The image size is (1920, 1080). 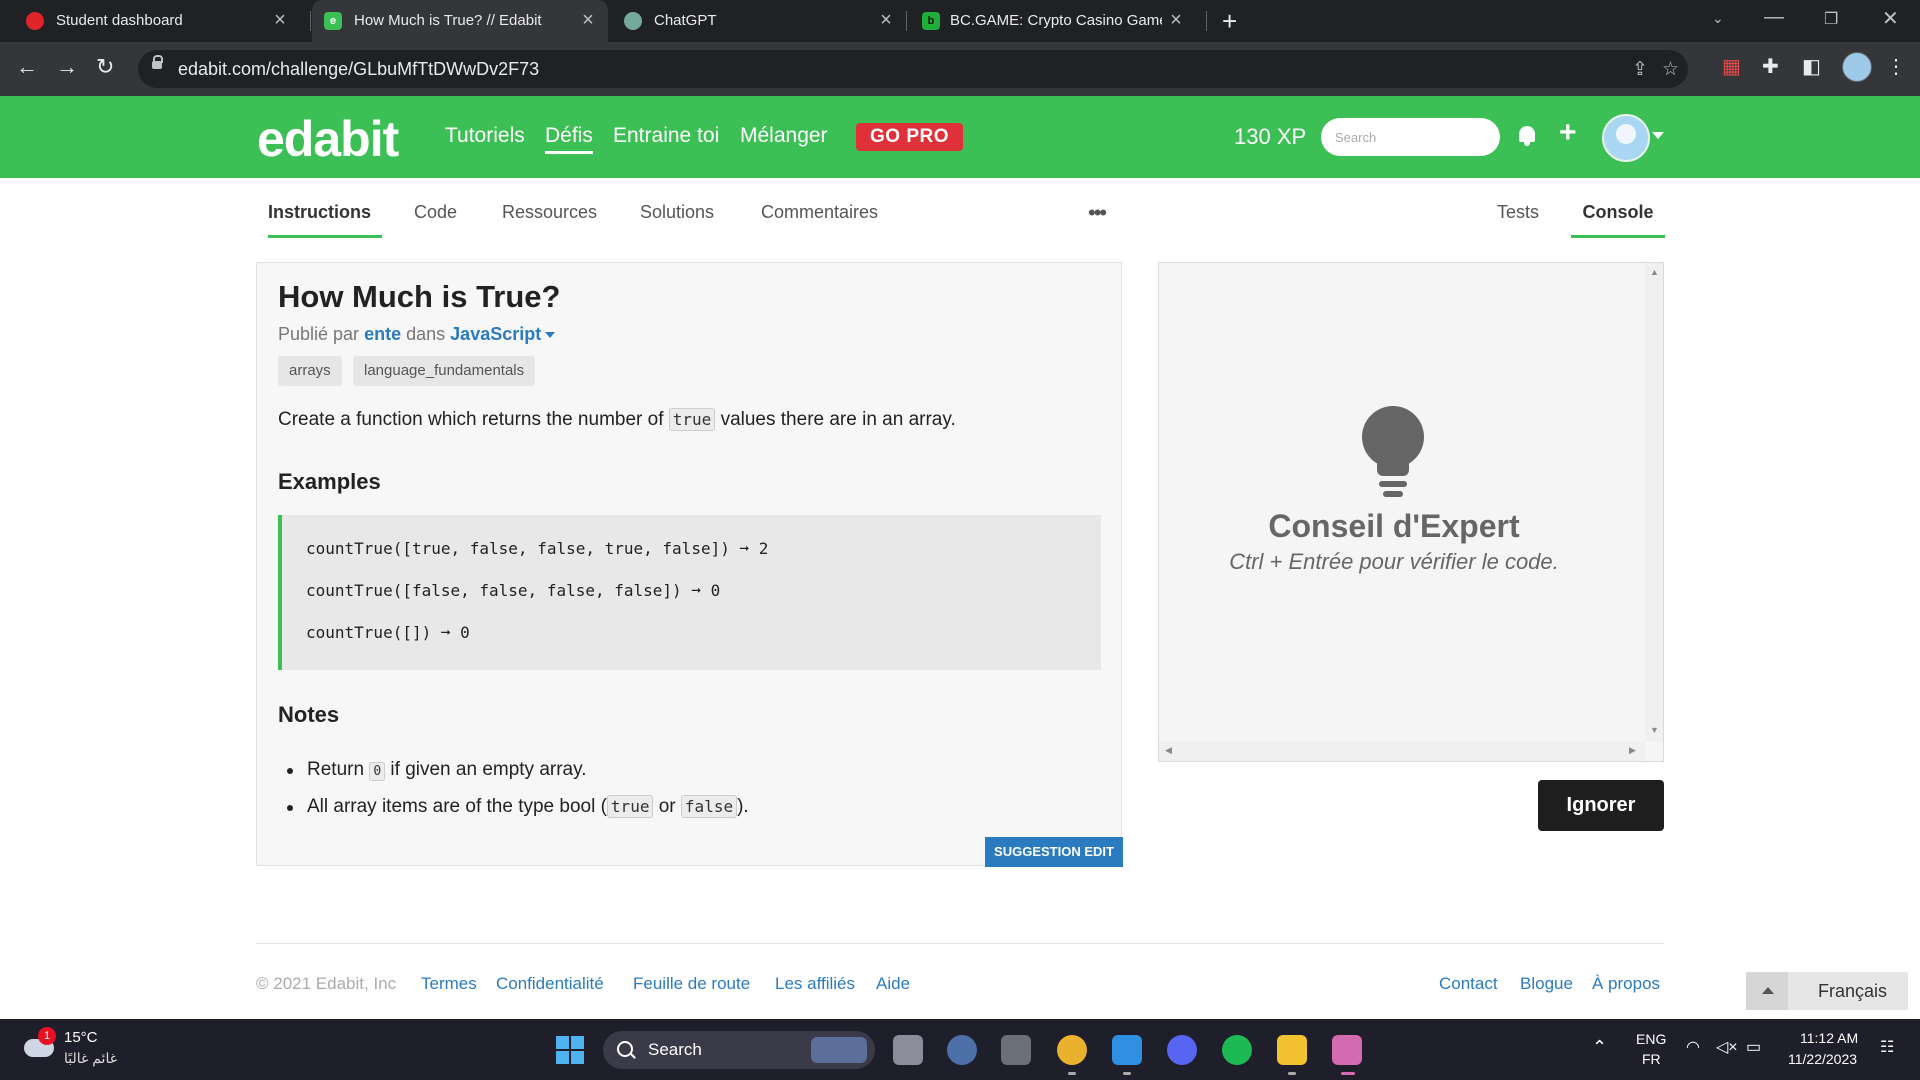 What do you see at coordinates (1651, 1039) in the screenshot?
I see `input-language-top: ENG` at bounding box center [1651, 1039].